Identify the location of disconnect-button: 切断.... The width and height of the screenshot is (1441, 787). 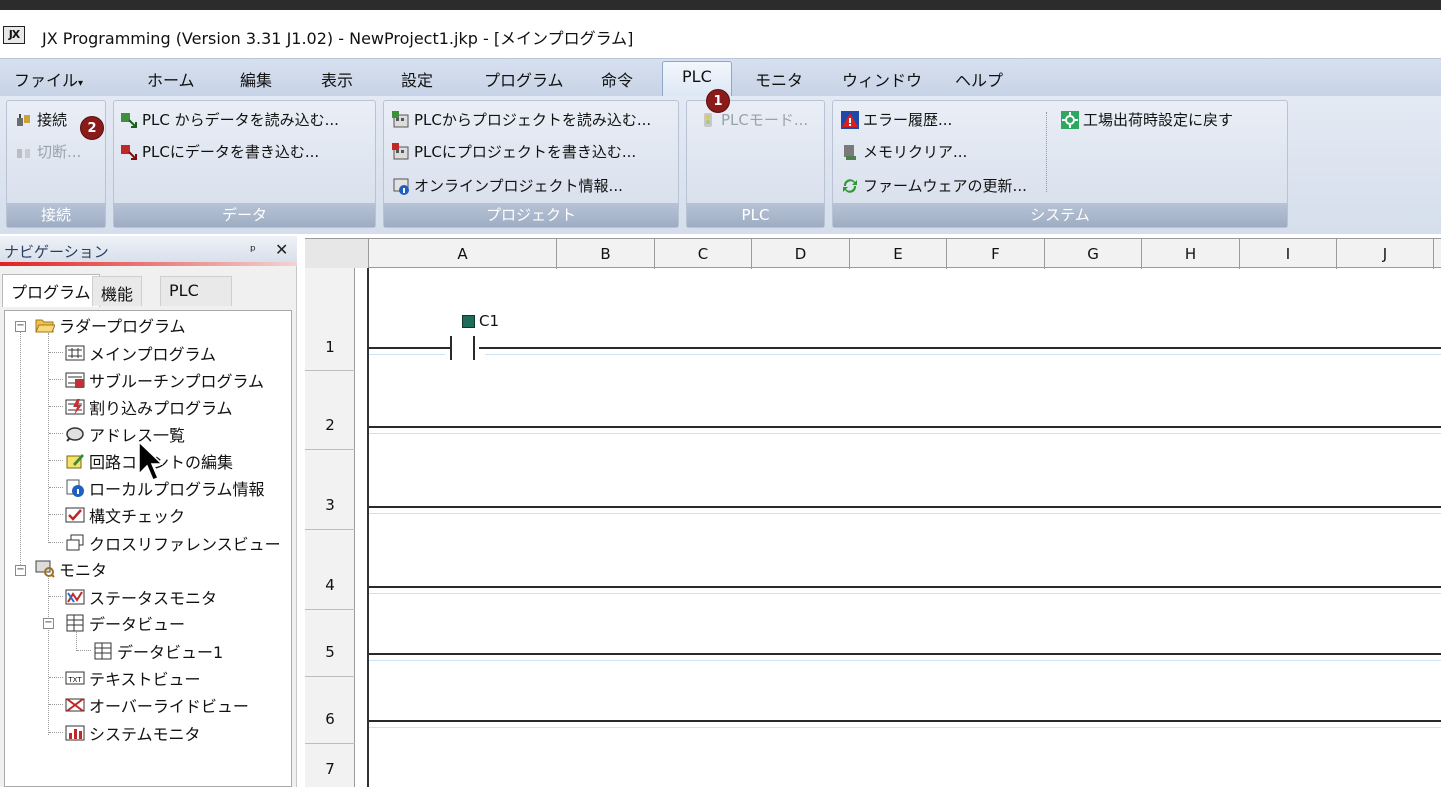
(48, 151).